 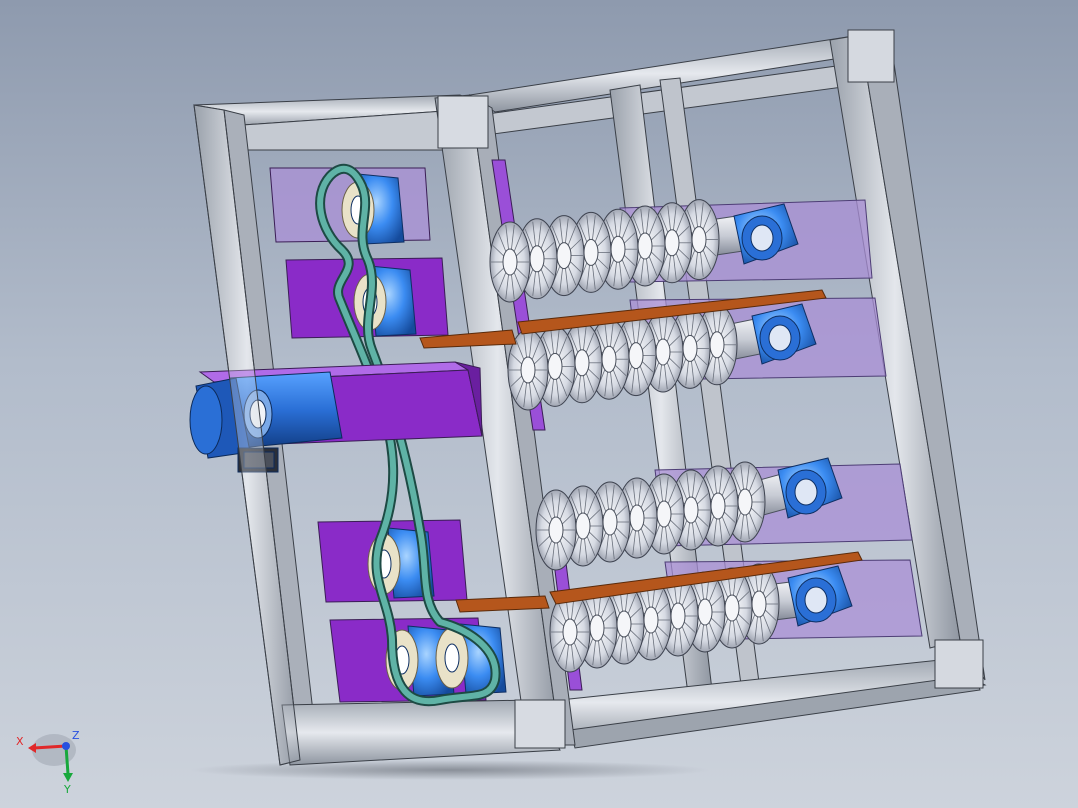 What do you see at coordinates (66, 746) in the screenshot?
I see `z-axis-dot` at bounding box center [66, 746].